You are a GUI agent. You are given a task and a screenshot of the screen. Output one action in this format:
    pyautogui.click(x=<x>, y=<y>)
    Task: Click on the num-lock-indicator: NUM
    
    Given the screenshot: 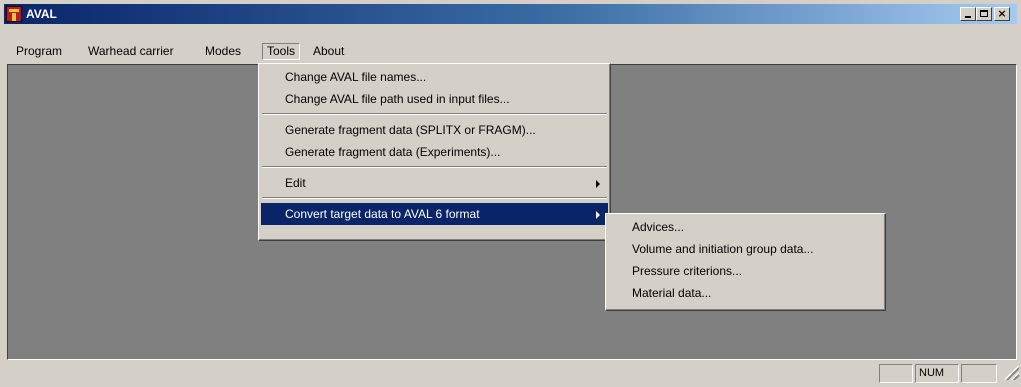 What is the action you would take?
    pyautogui.click(x=937, y=373)
    